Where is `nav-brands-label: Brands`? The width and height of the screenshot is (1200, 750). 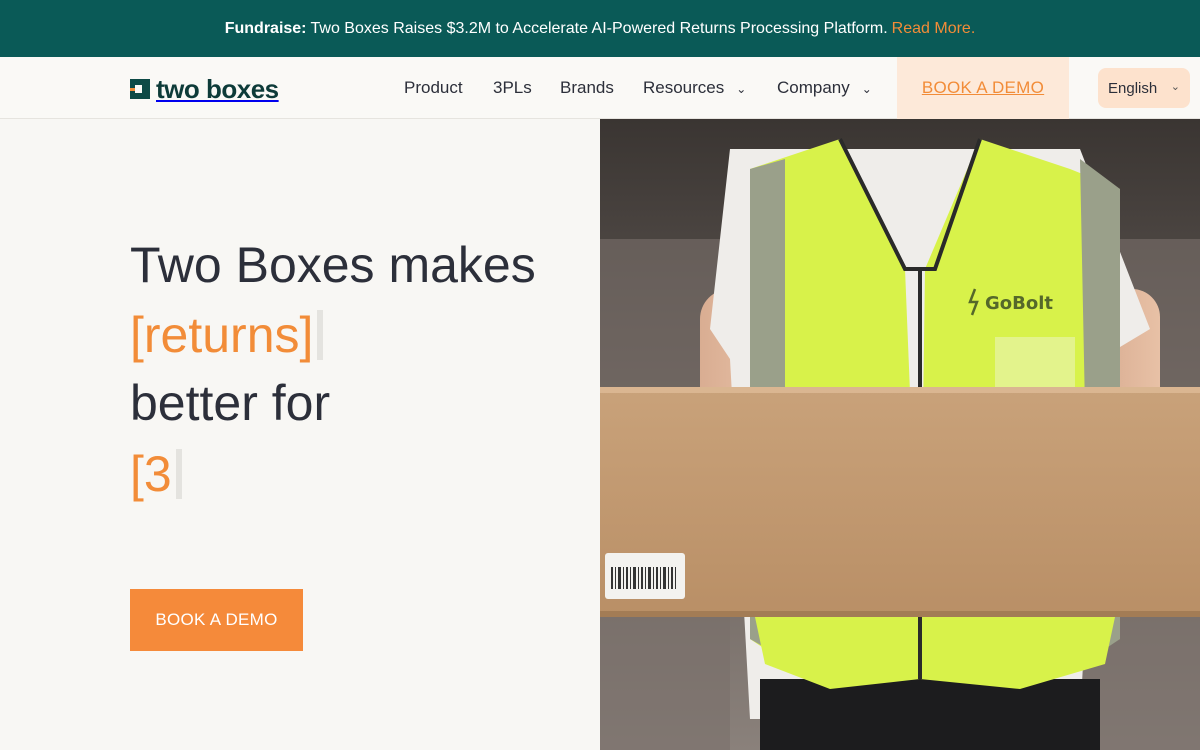 nav-brands-label: Brands is located at coordinates (587, 87).